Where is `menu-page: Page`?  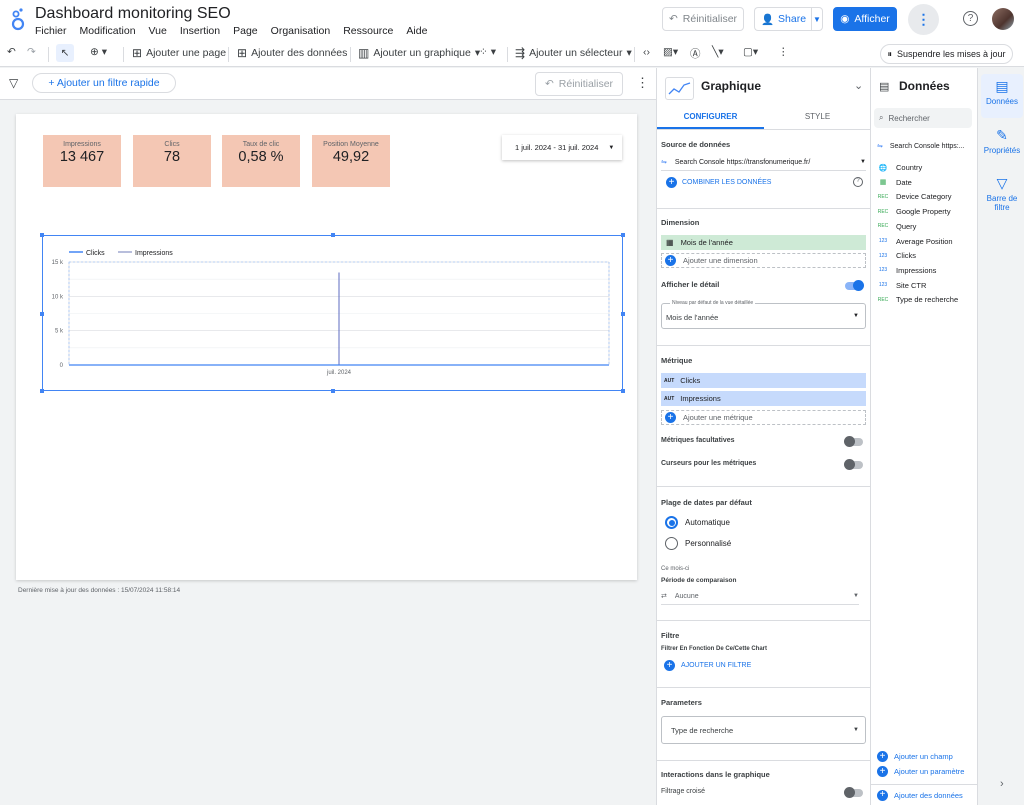 menu-page: Page is located at coordinates (245, 31).